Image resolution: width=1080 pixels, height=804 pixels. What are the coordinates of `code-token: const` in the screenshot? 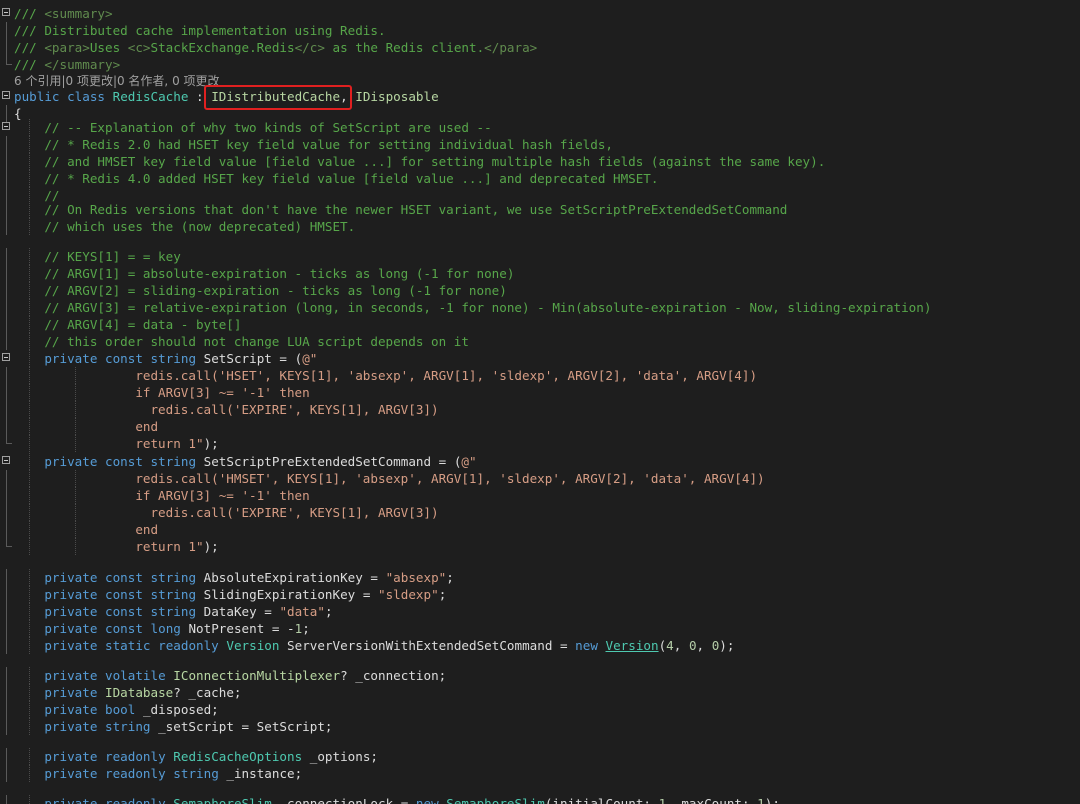 It's located at (124, 611).